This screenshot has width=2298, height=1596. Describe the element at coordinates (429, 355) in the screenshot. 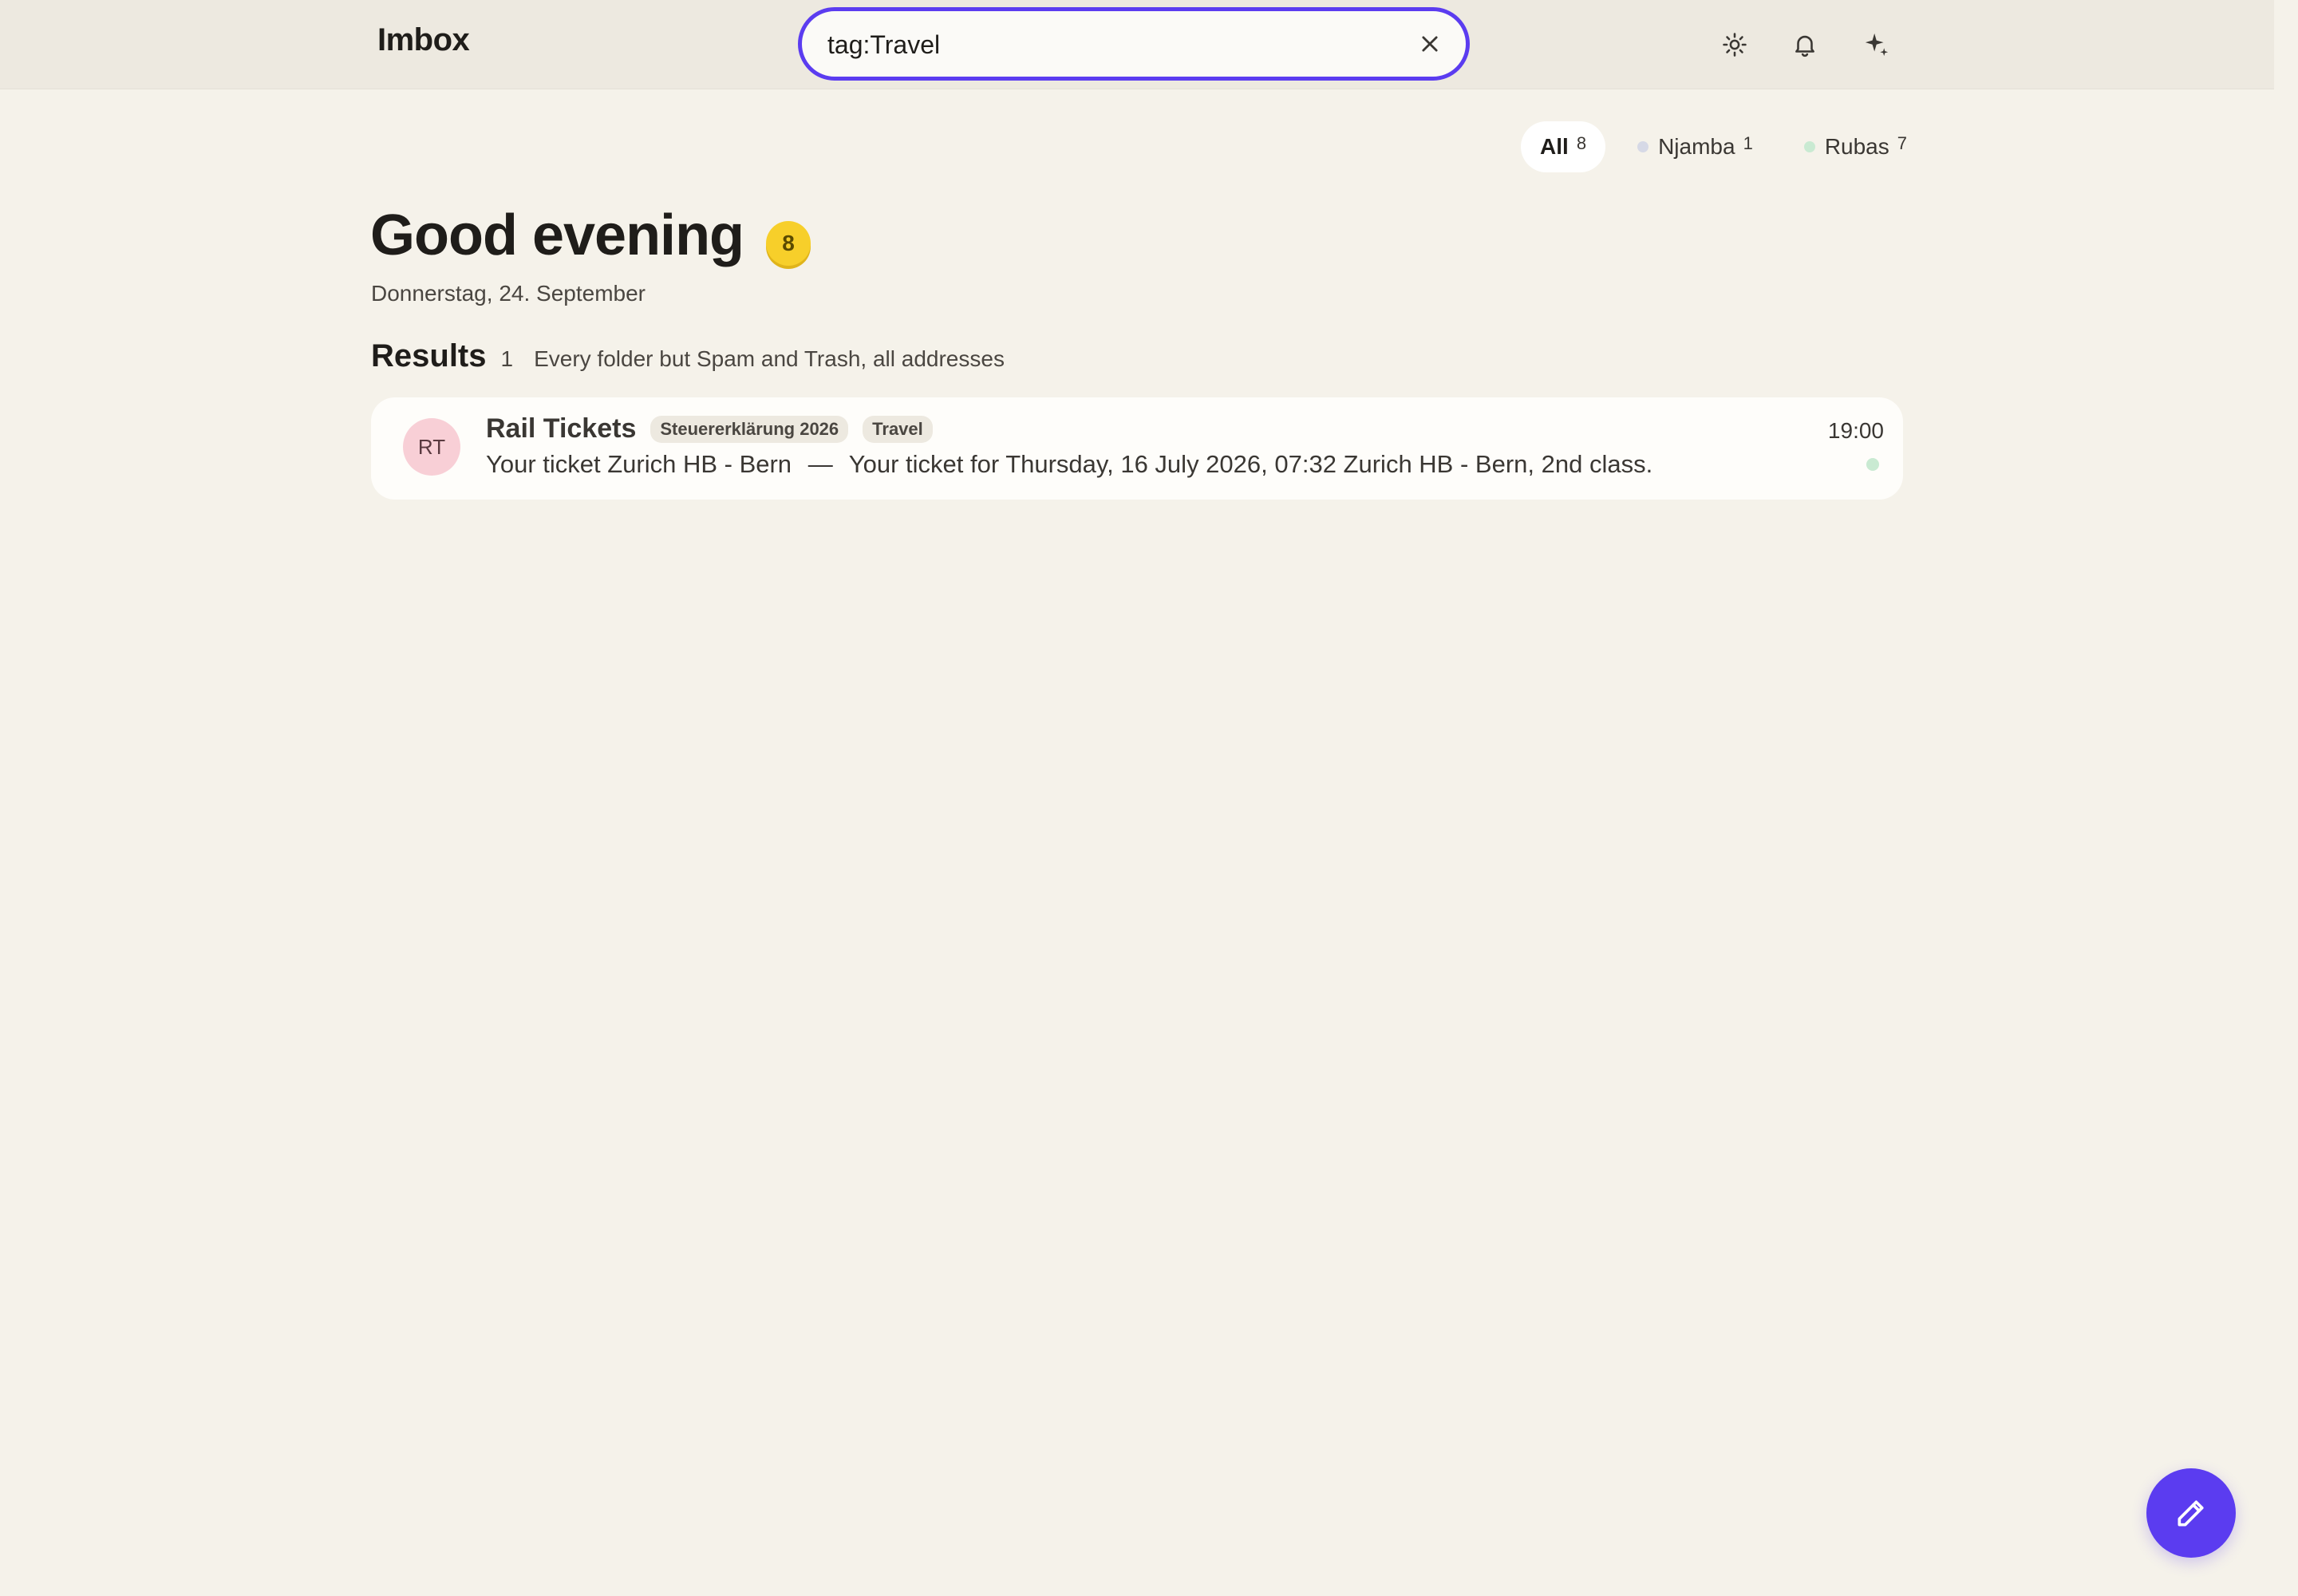

I see `results-title: Results` at that location.